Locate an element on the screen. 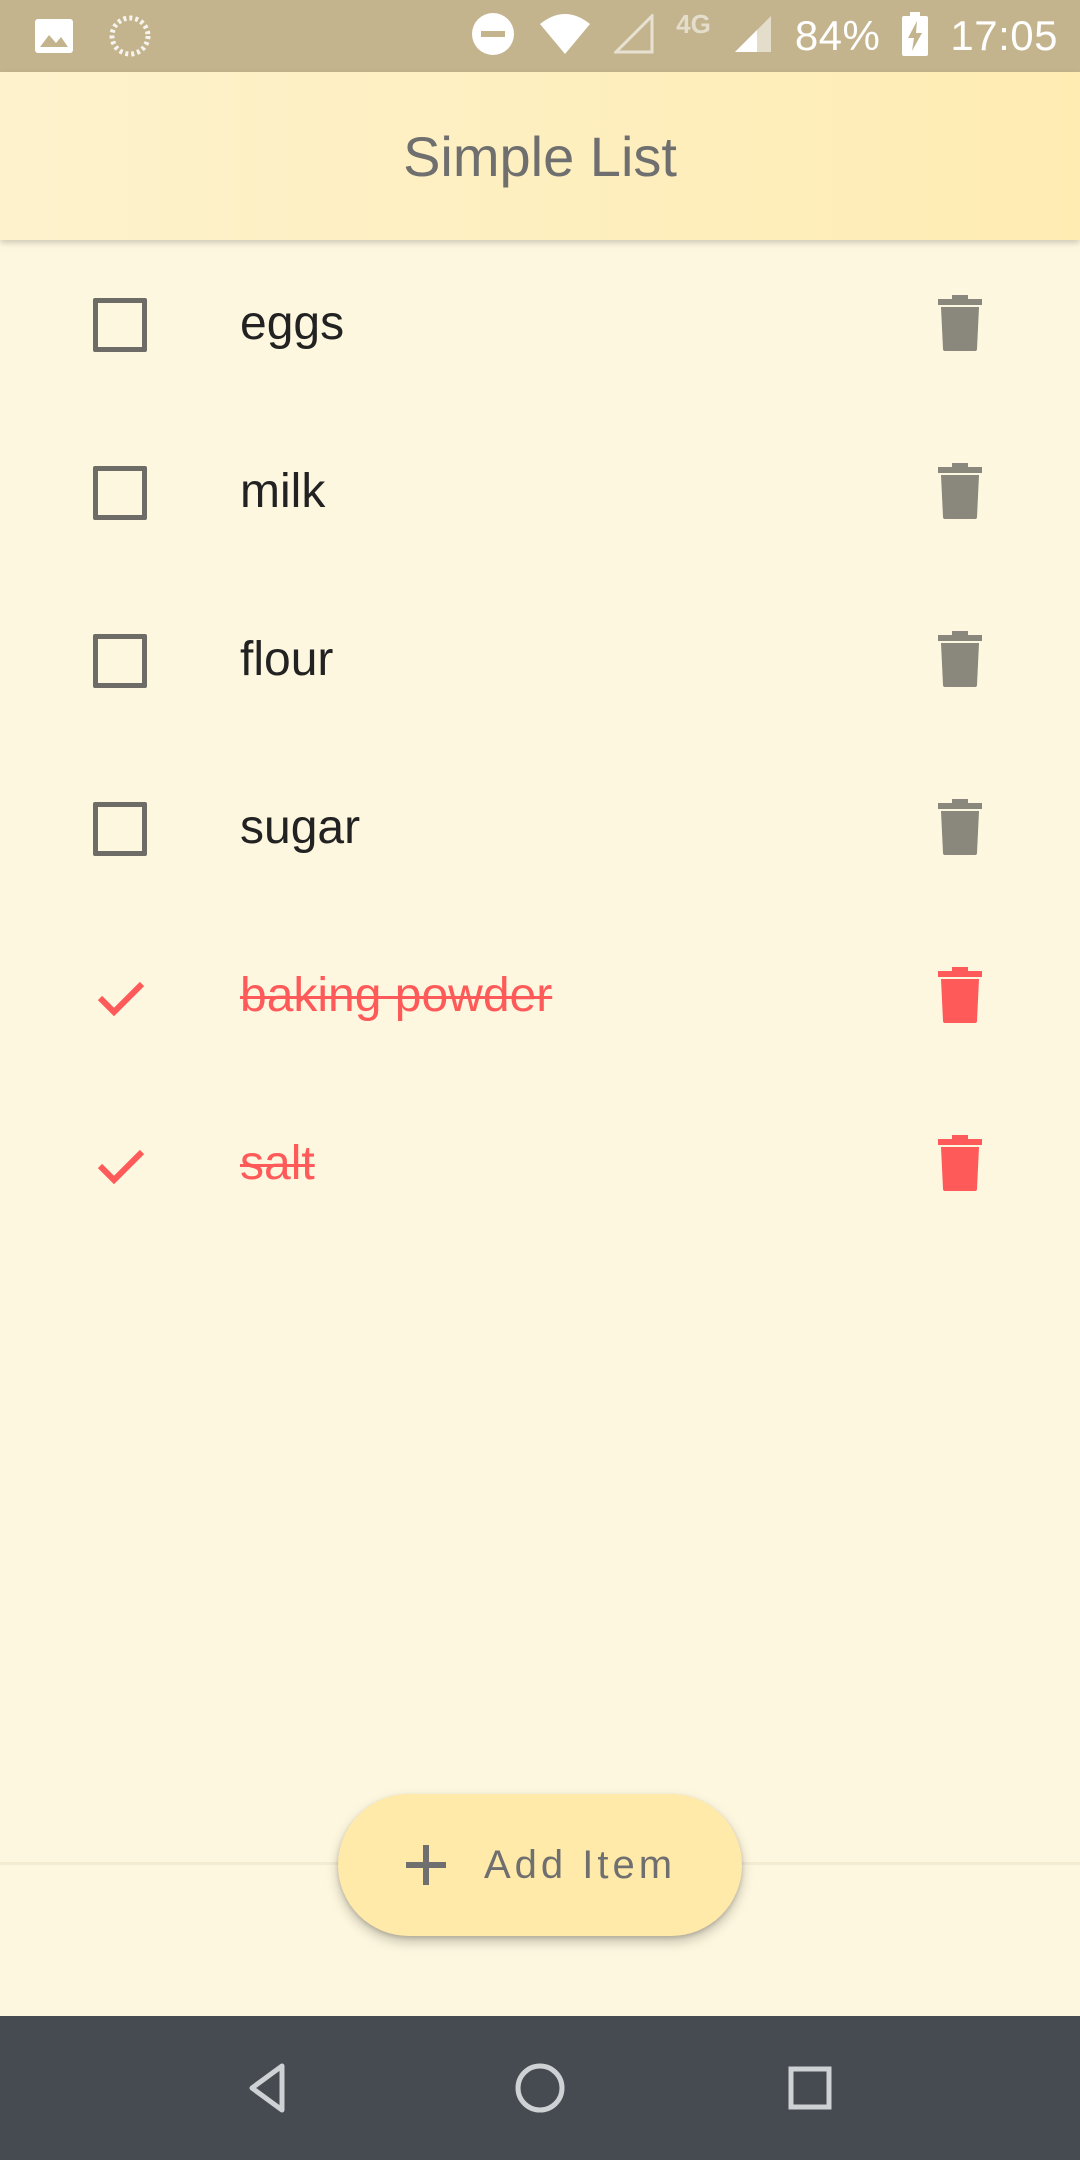  add-item-button: Add Item is located at coordinates (540, 1865).